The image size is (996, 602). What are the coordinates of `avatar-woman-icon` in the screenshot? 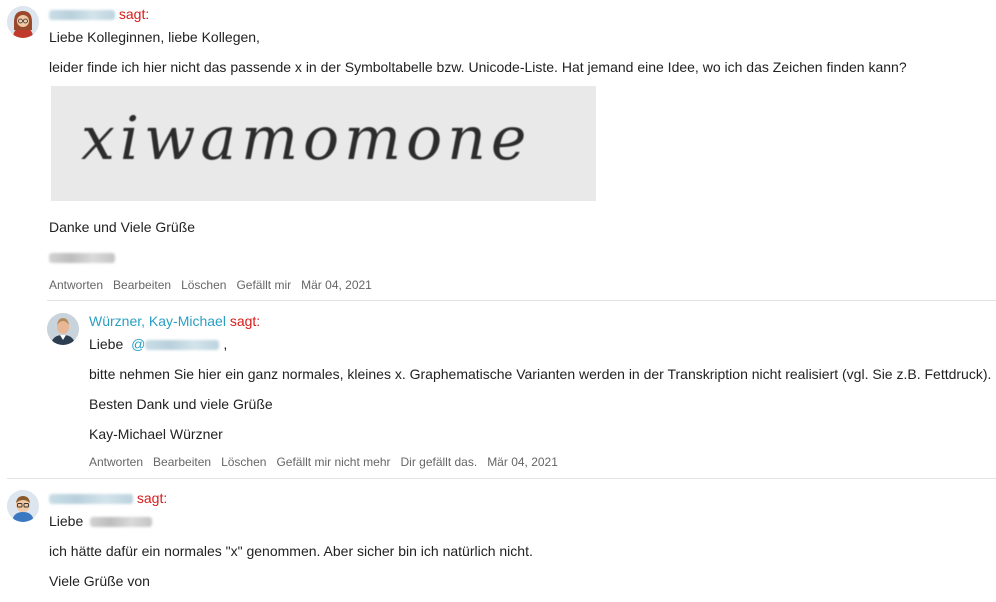 It's located at (23, 22).